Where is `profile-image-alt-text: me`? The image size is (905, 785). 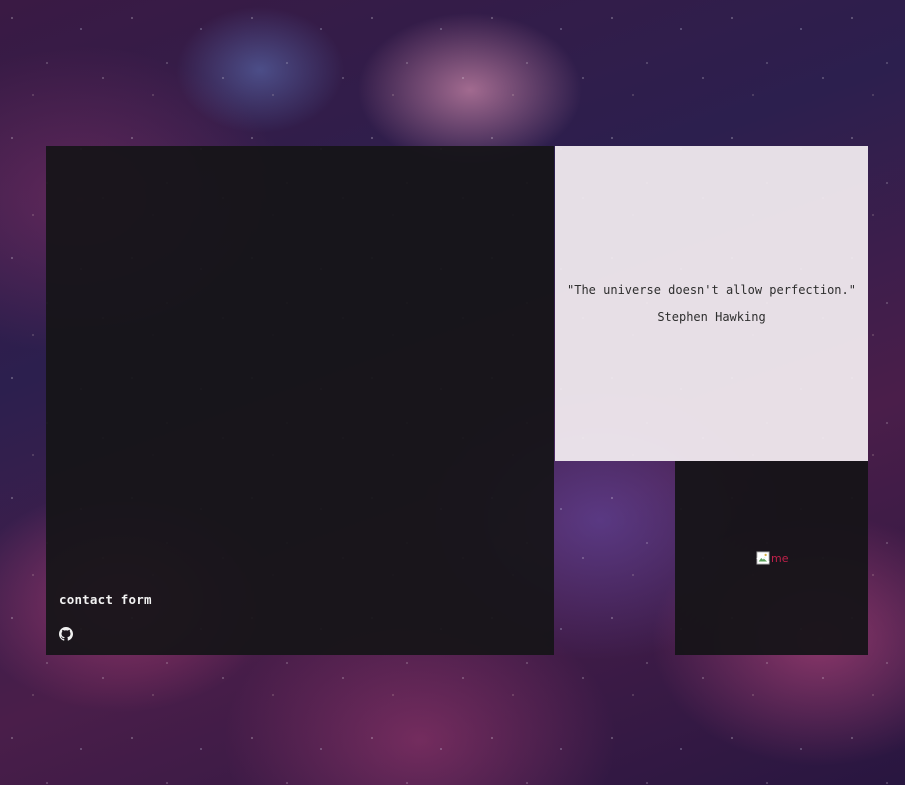 profile-image-alt-text: me is located at coordinates (780, 558).